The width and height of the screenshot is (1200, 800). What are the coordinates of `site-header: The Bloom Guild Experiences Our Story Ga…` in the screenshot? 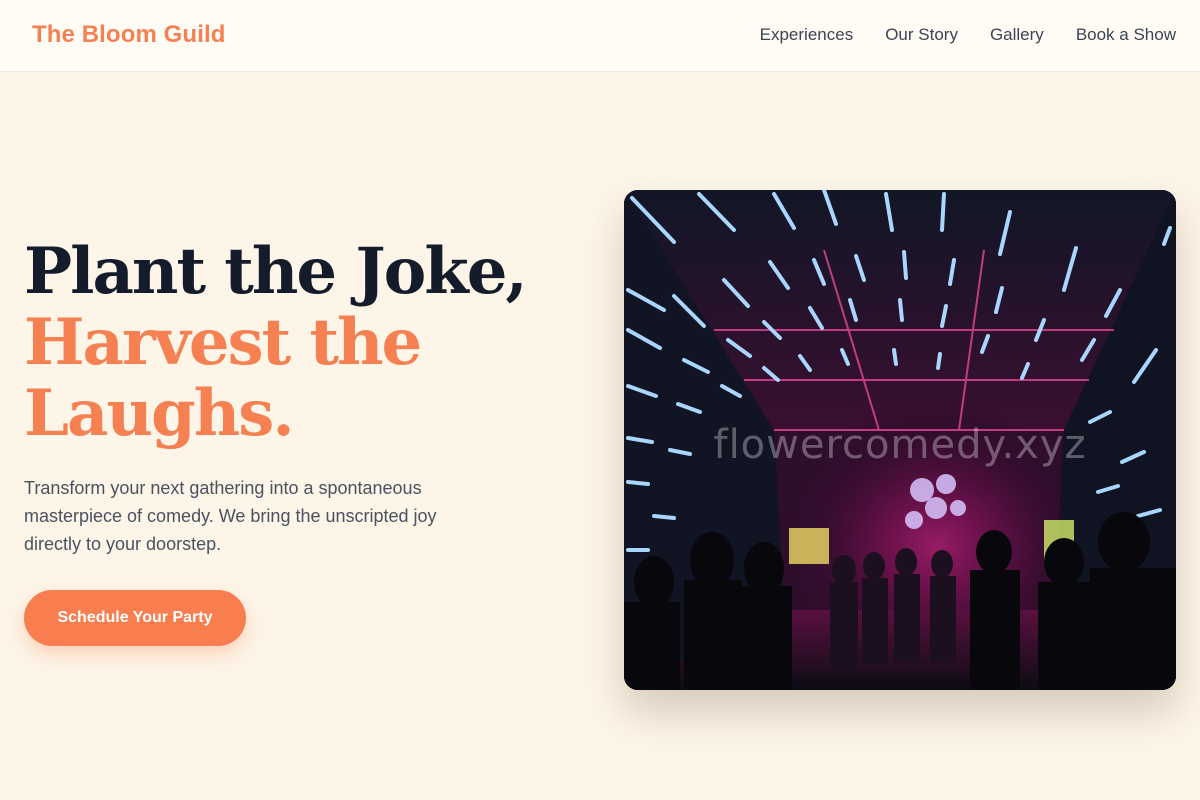 It's located at (600, 36).